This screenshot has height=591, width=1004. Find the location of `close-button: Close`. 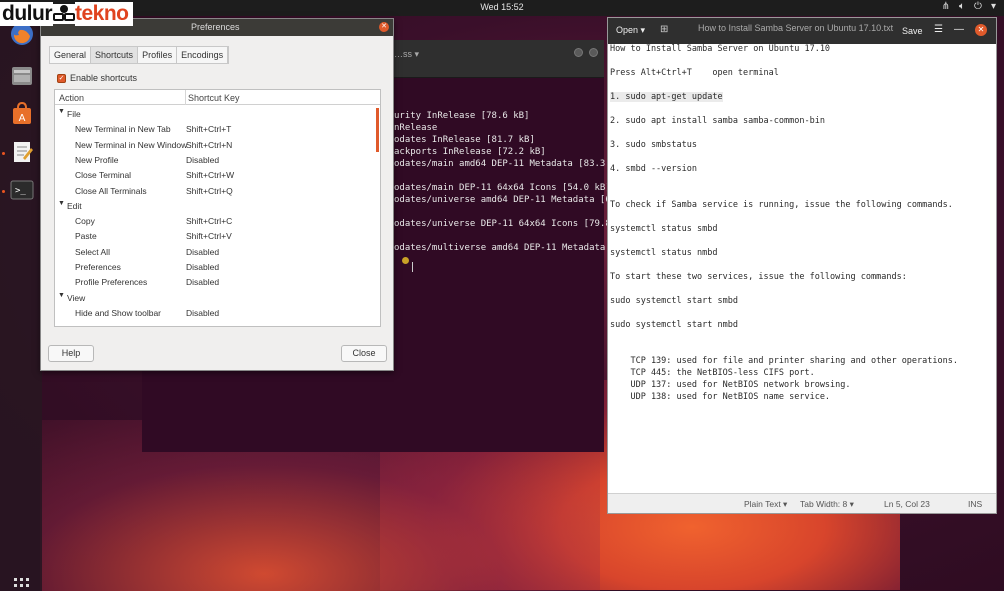

close-button: Close is located at coordinates (364, 353).